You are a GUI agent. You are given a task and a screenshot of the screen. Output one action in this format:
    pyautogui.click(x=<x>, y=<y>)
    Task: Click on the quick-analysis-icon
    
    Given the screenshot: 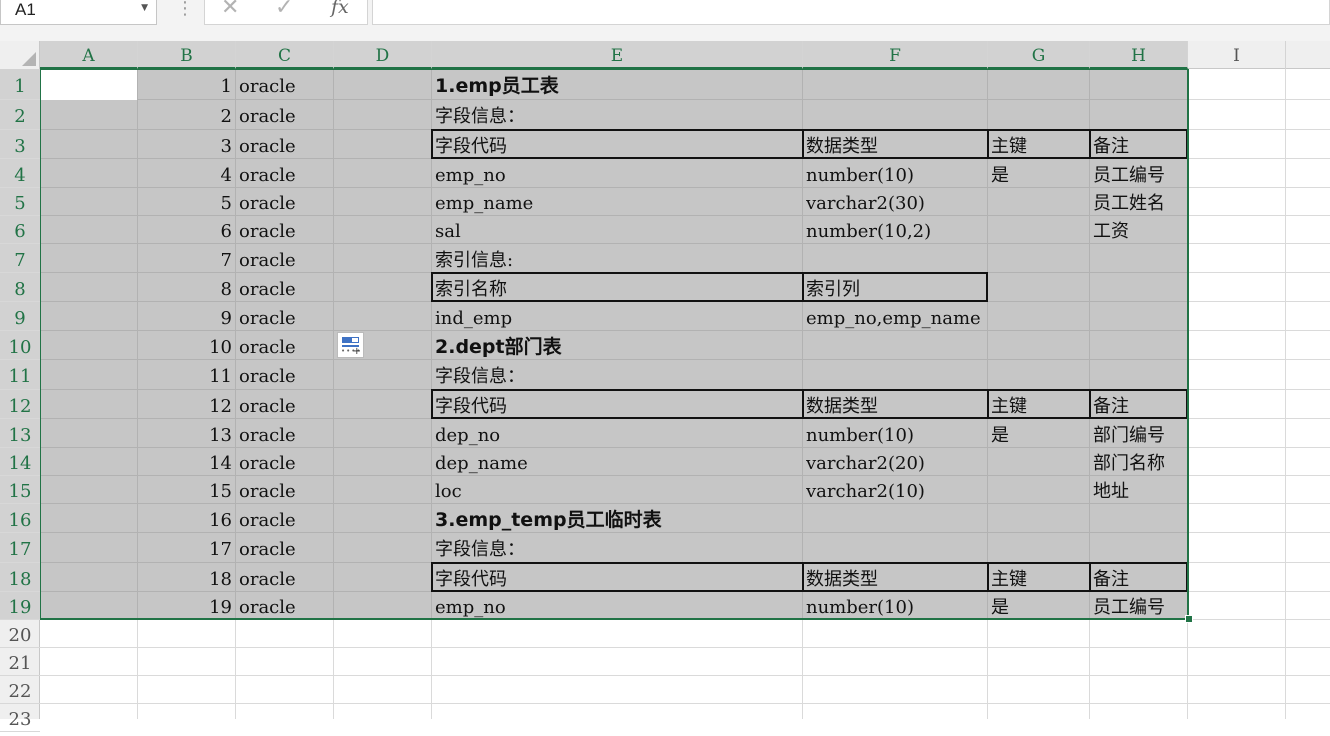 What is the action you would take?
    pyautogui.click(x=346, y=340)
    